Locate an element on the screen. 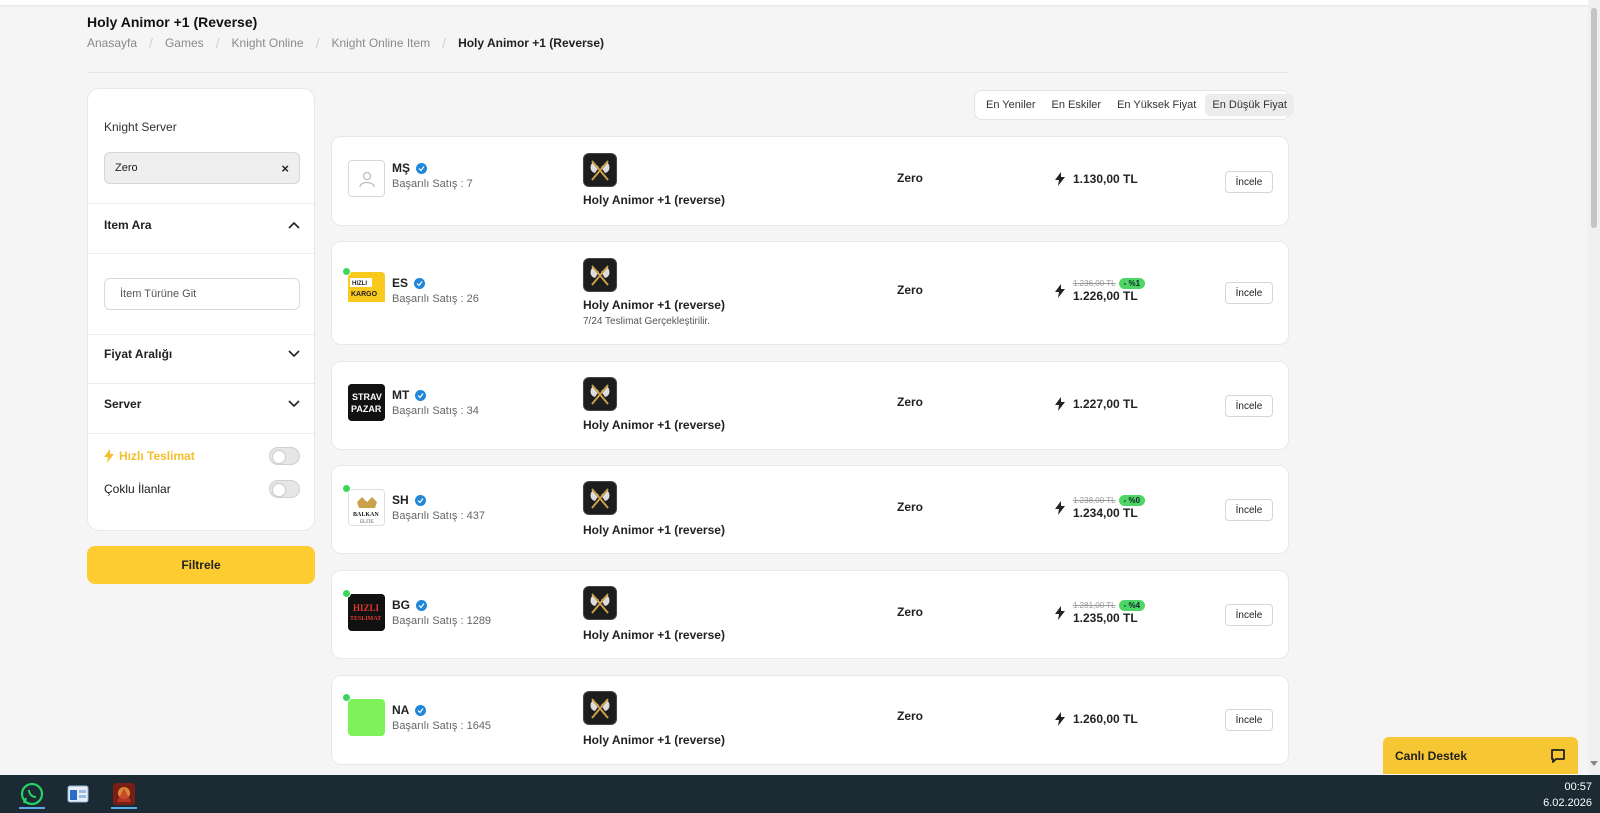 The image size is (1600, 813). item-search-toggle: Item Ara is located at coordinates (202, 225).